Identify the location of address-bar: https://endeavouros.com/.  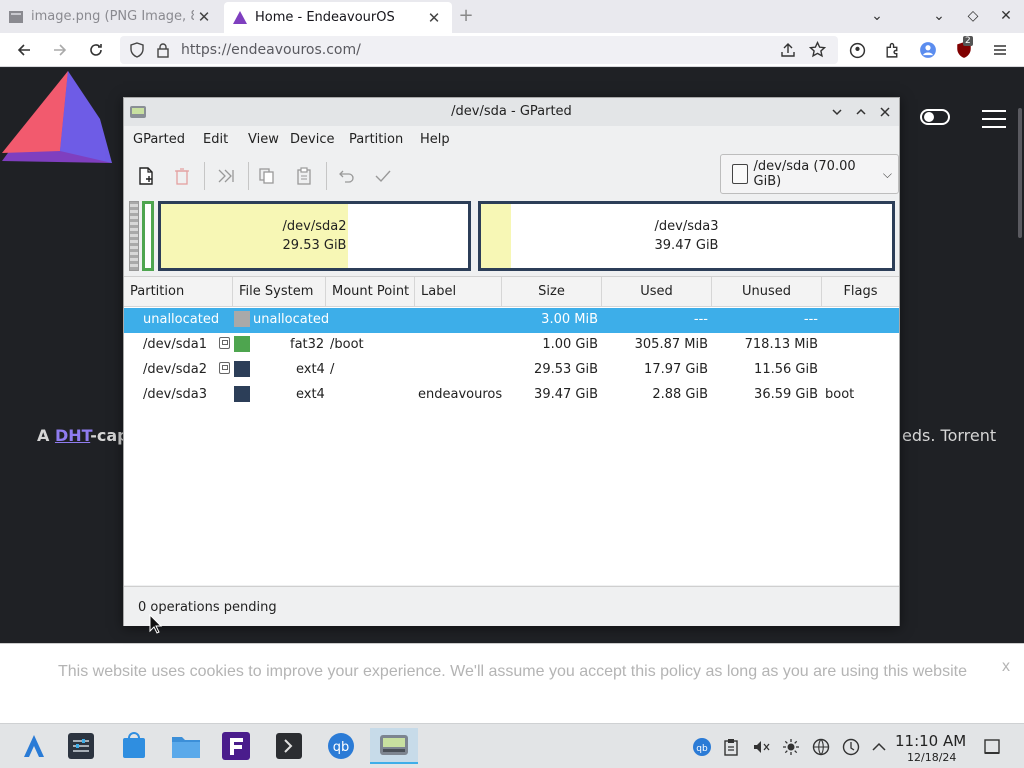
(479, 50).